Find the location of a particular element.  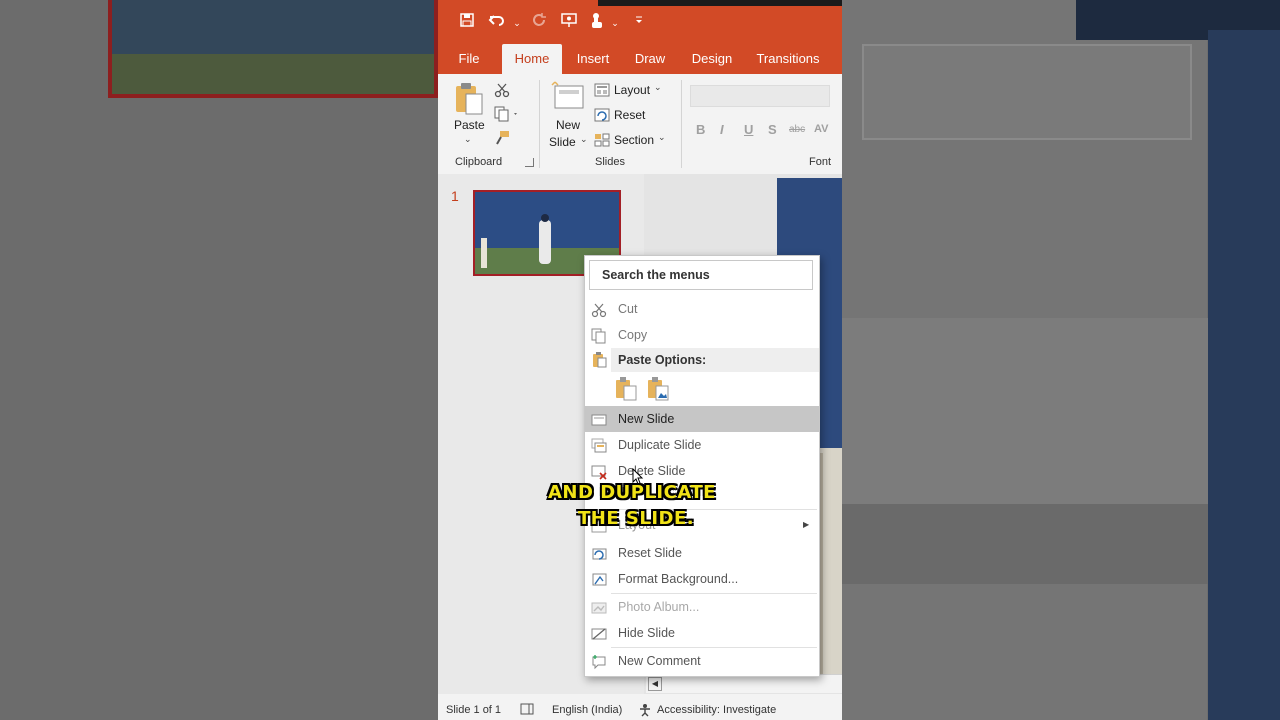

tab-transitions: Transitions is located at coordinates (788, 59).